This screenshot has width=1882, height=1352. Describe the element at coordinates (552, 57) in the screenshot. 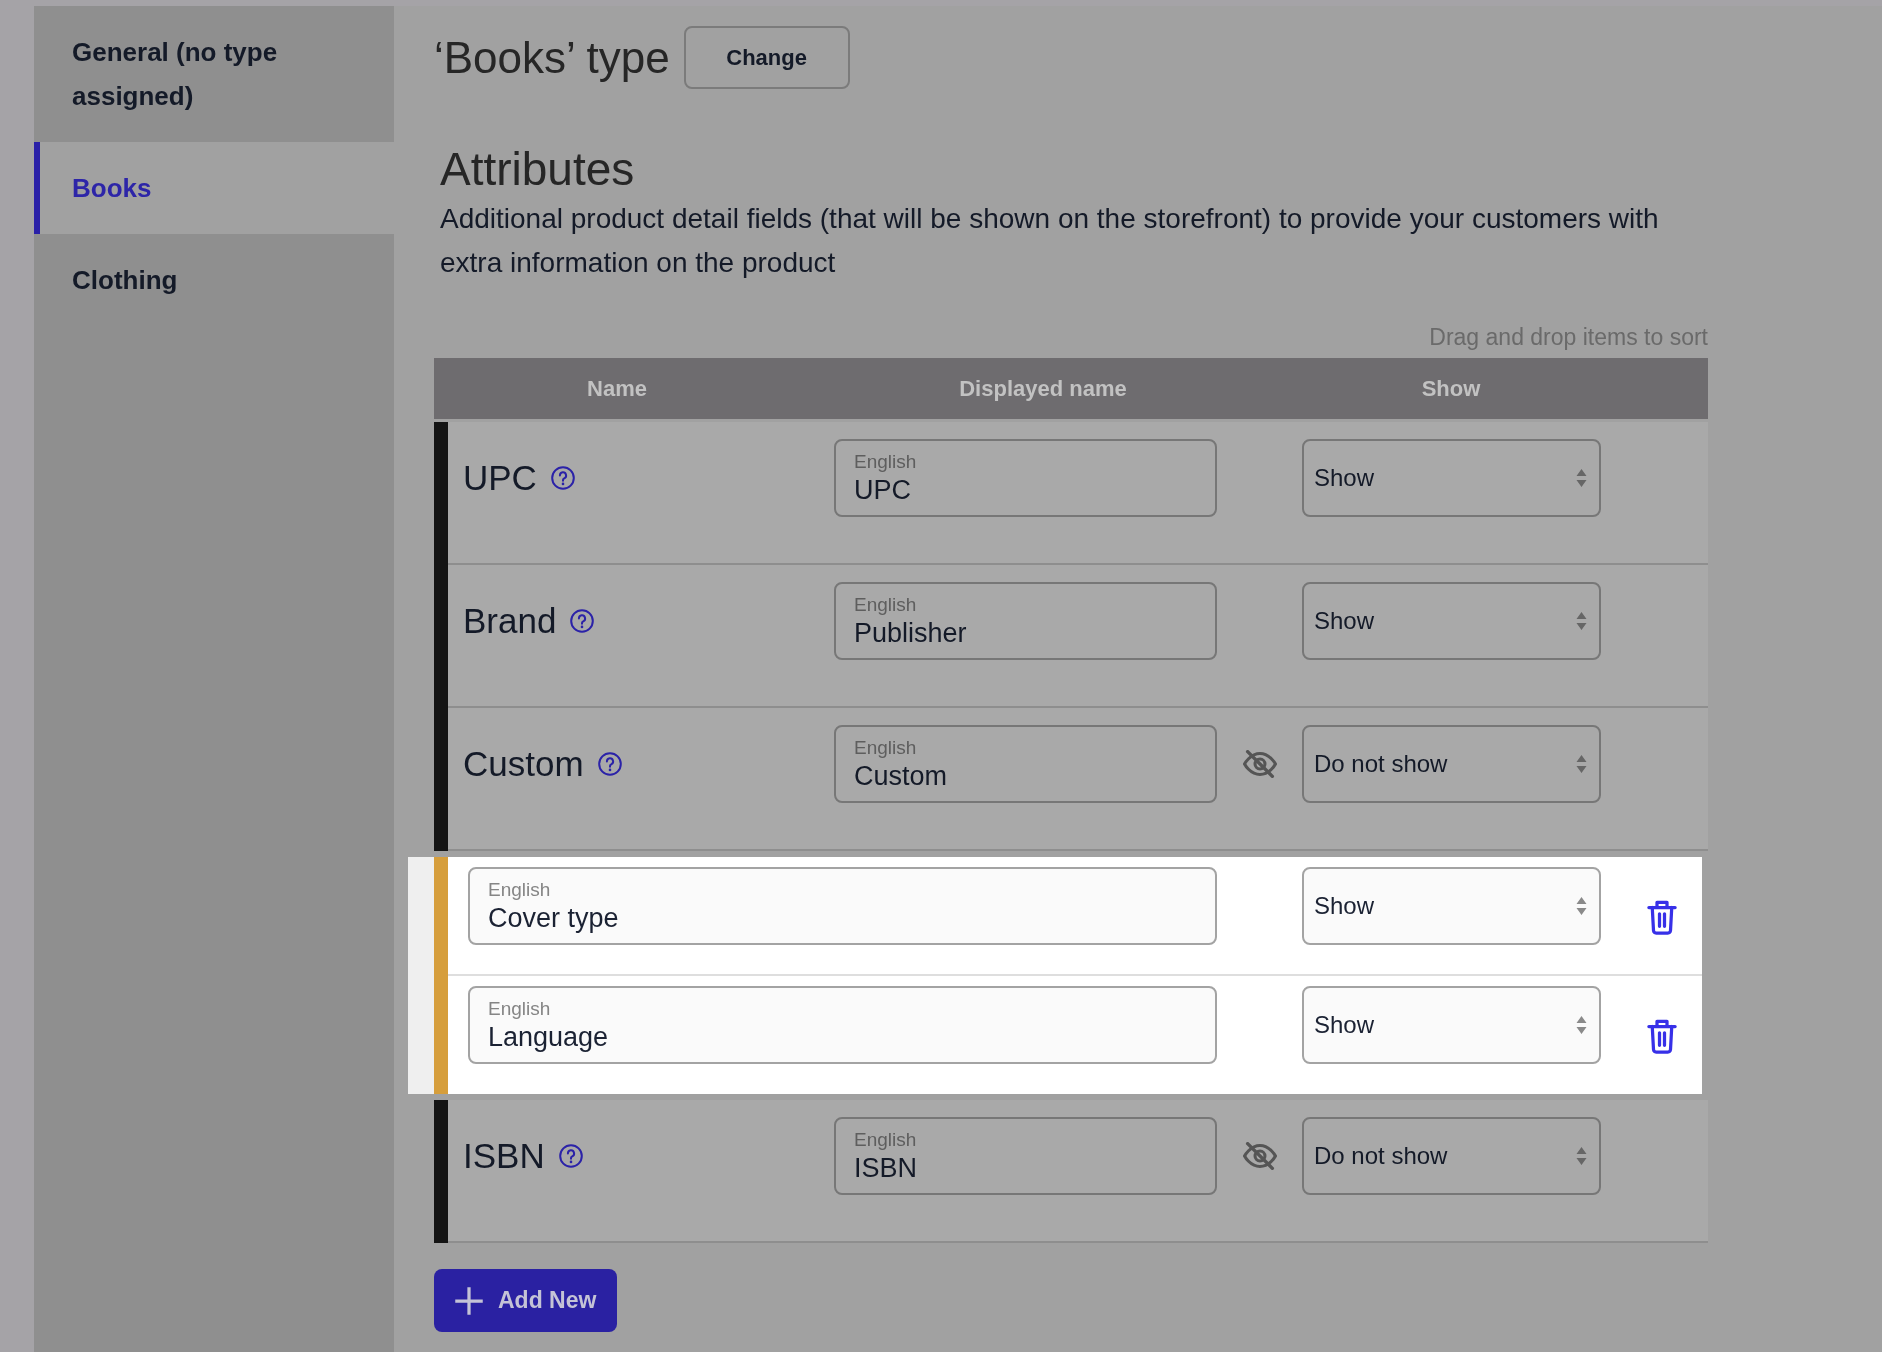

I see `page-title: ‘Books’ type` at that location.